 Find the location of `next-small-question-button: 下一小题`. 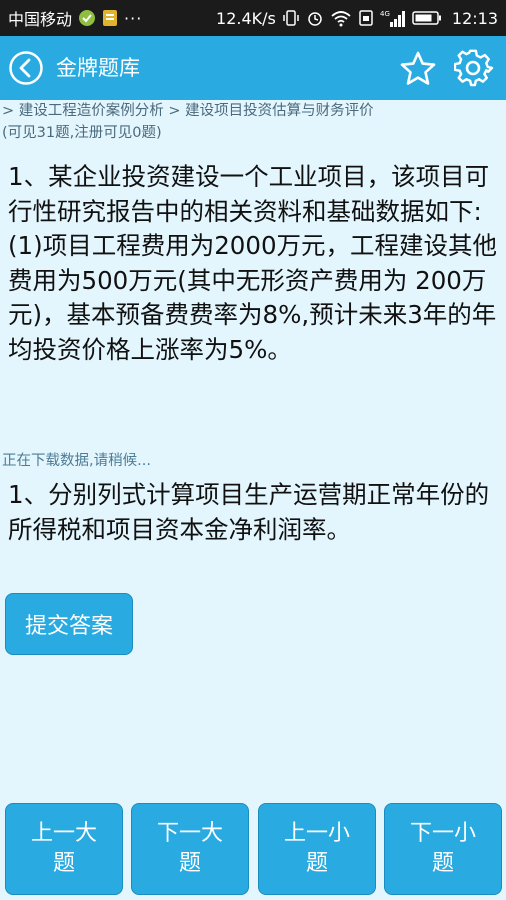

next-small-question-button: 下一小题 is located at coordinates (443, 849).